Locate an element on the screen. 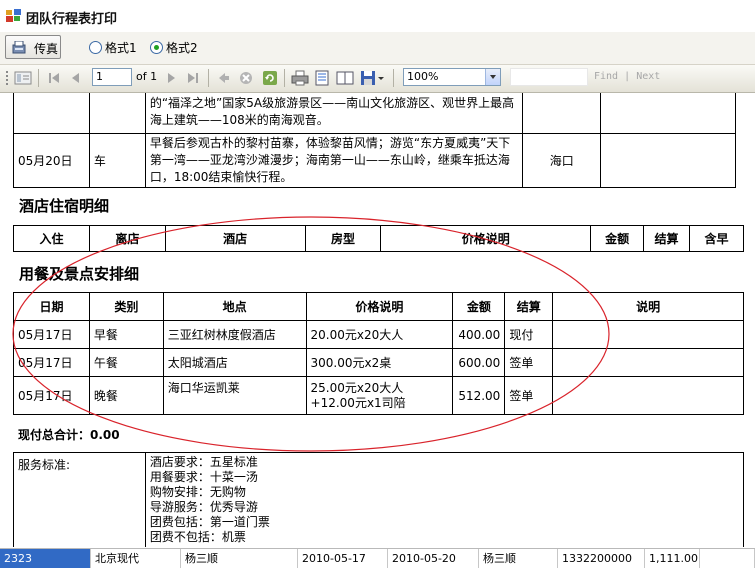 The height and width of the screenshot is (568, 755). grid-cell is located at coordinates (727, 558).